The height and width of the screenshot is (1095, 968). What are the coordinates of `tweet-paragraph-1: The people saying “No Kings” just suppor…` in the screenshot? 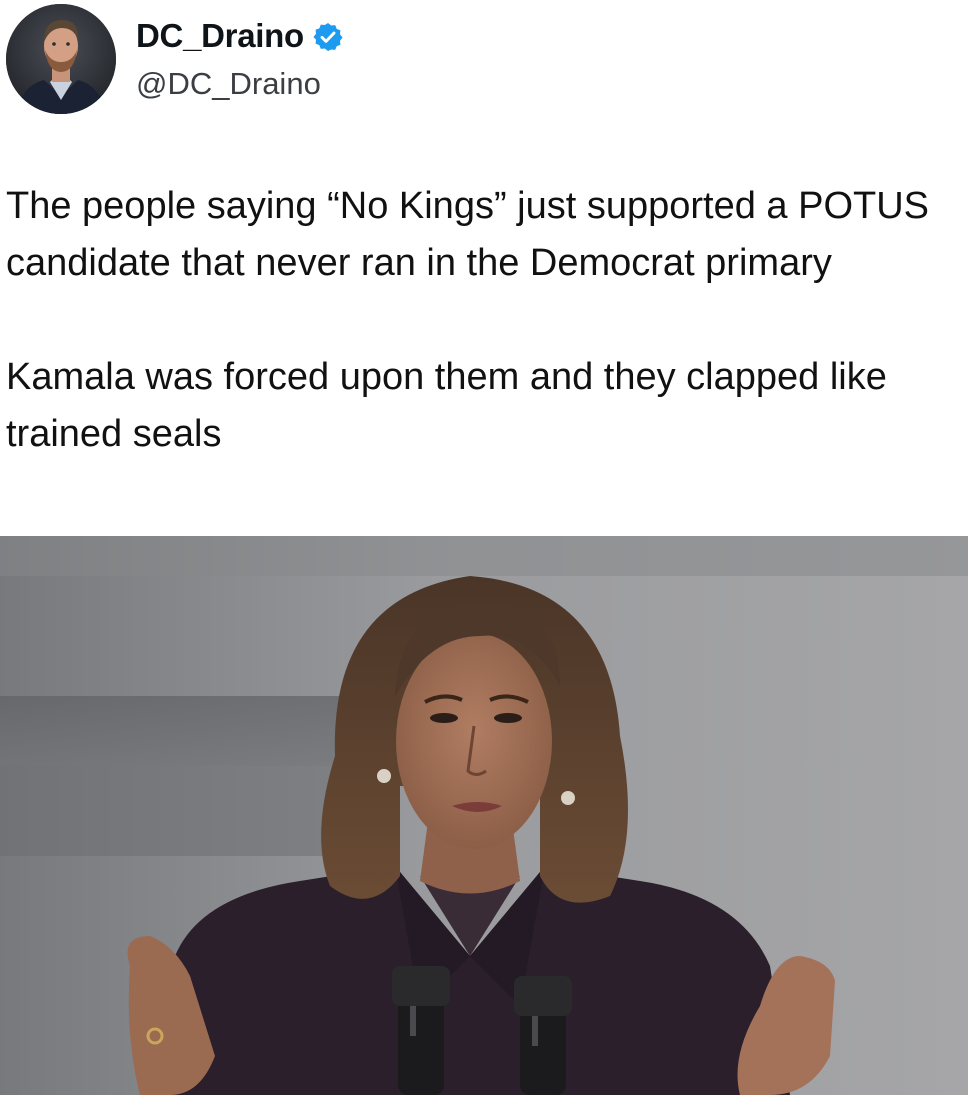 It's located at (468, 234).